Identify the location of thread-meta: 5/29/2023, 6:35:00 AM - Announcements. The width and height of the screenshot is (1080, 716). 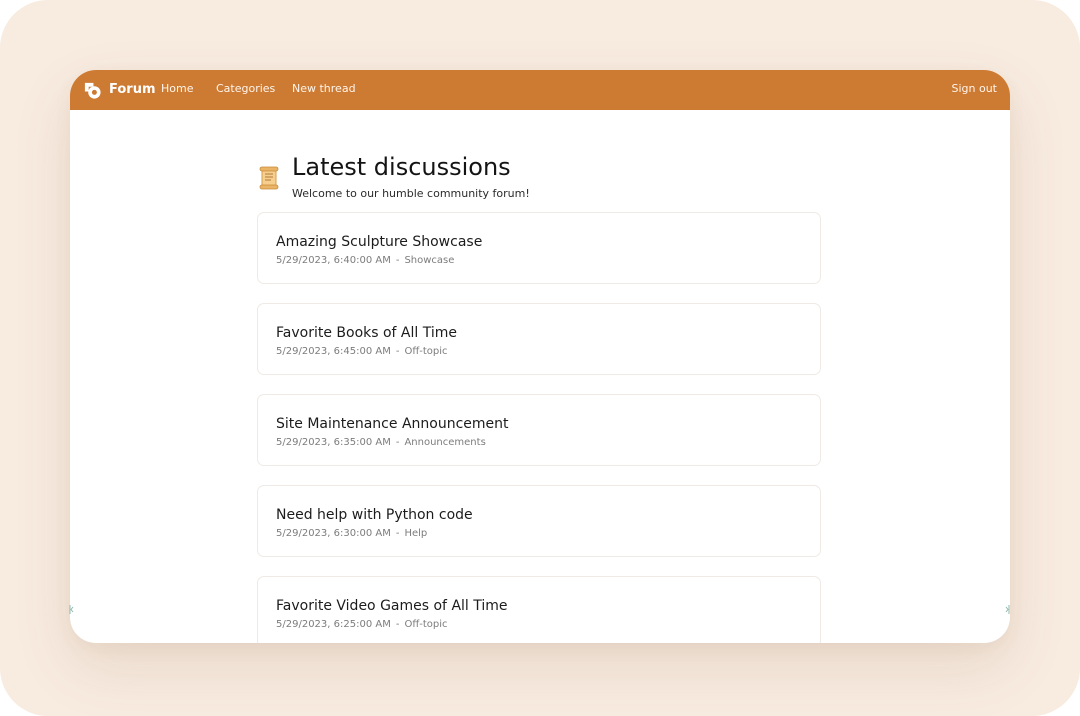
(381, 443).